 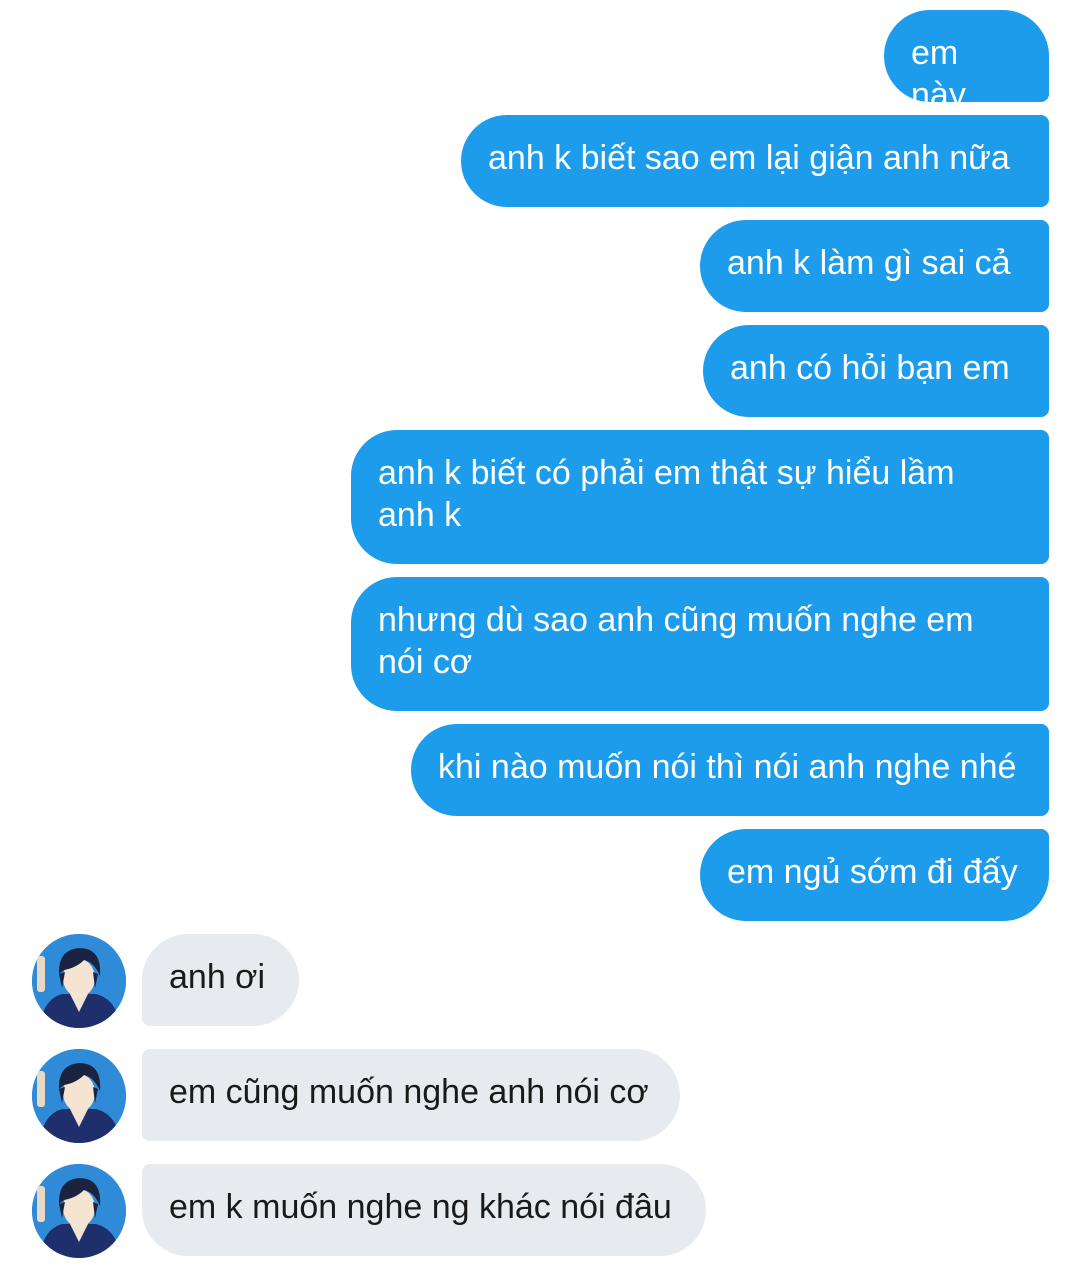 I want to click on outgoing-message: anh k làm gì sai cả, so click(x=874, y=266).